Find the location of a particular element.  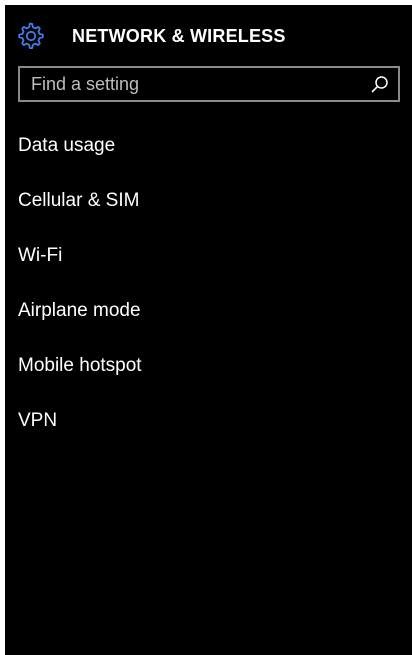

menu-item-cellular-sim: Cellular & SIM is located at coordinates (208, 203).